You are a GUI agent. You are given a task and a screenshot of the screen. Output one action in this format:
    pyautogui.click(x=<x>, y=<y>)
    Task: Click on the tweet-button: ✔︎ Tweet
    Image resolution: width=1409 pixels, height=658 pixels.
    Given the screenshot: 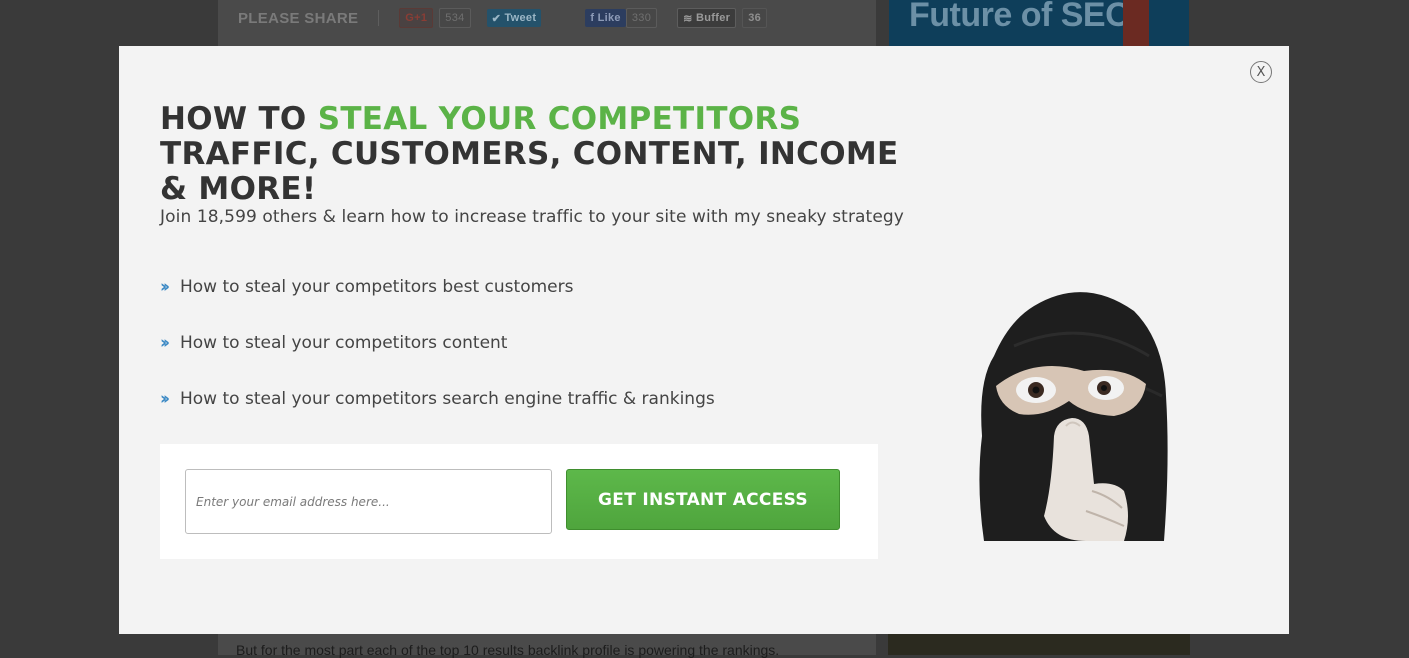 What is the action you would take?
    pyautogui.click(x=514, y=18)
    